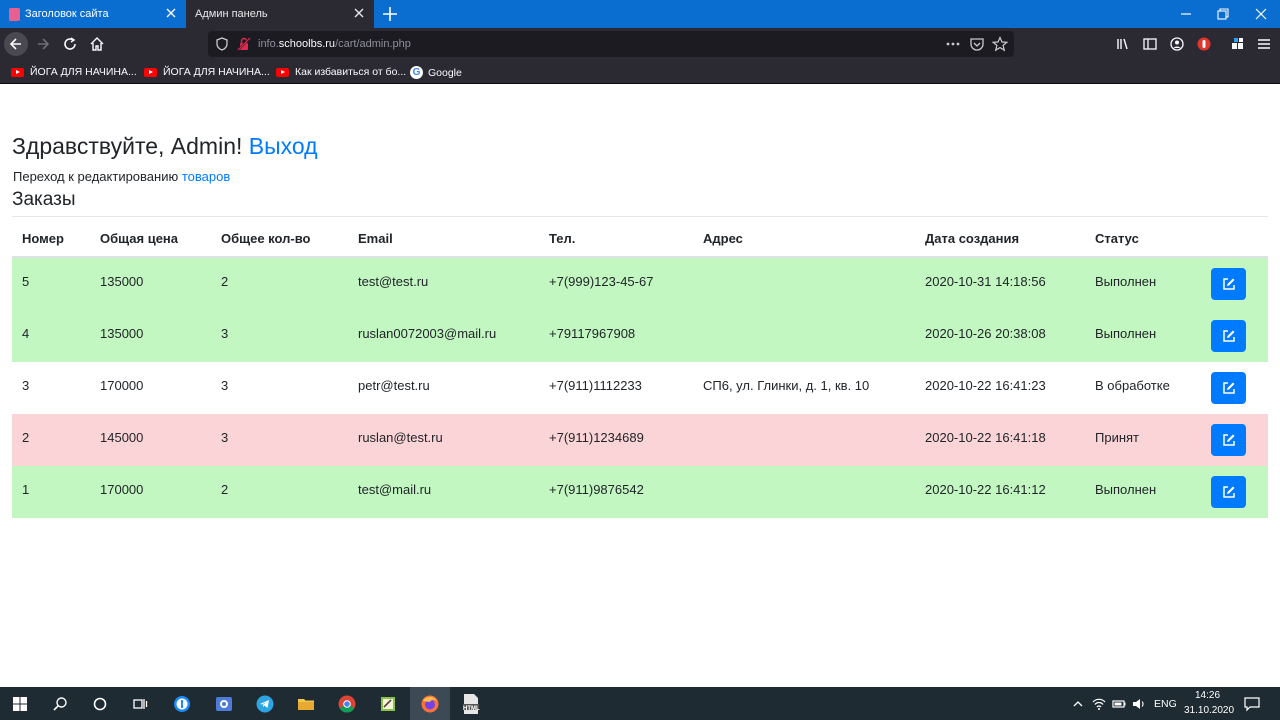 This screenshot has width=1280, height=720. I want to click on youtube-icon, so click(282, 72).